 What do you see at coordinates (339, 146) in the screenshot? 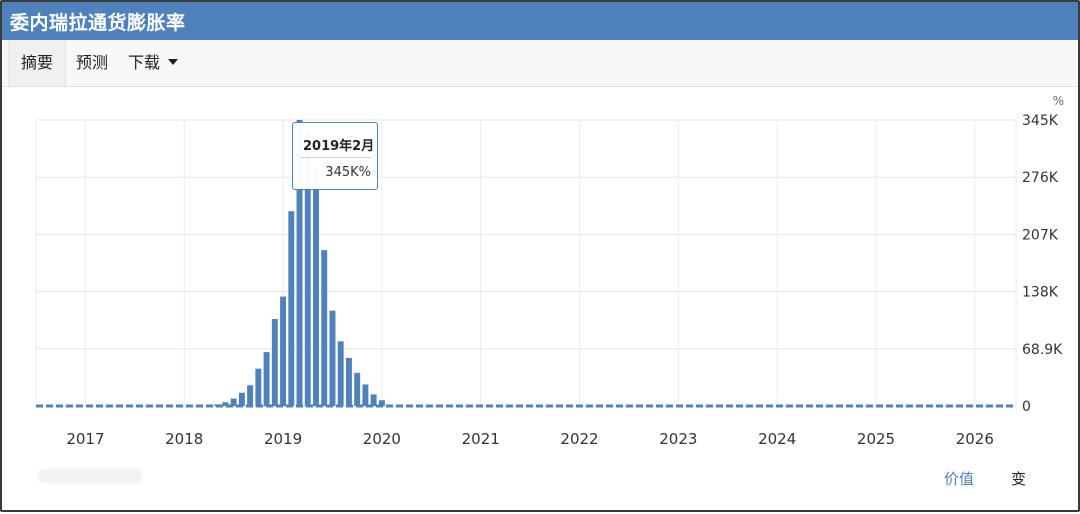
I see `tooltip-date: 2019年2月` at bounding box center [339, 146].